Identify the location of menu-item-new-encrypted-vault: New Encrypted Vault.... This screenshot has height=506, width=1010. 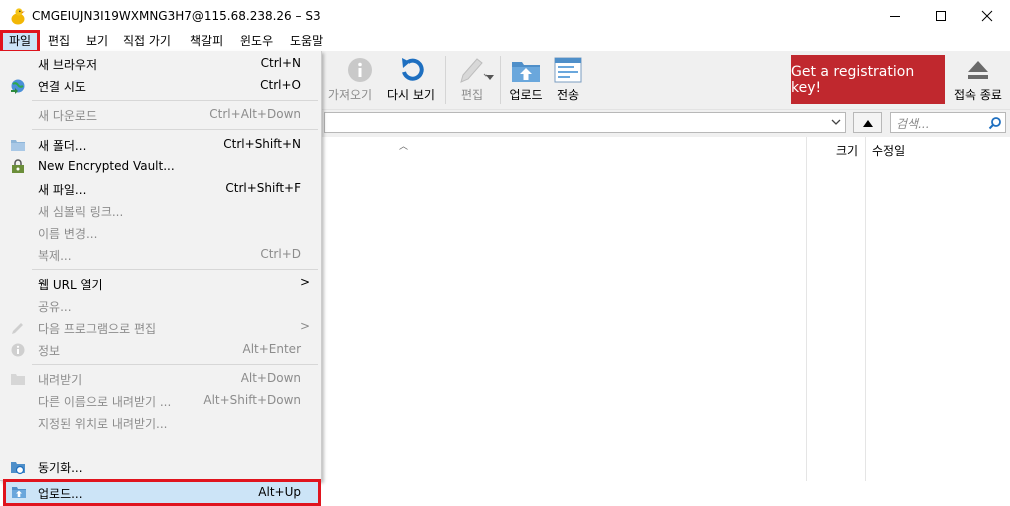
(161, 166).